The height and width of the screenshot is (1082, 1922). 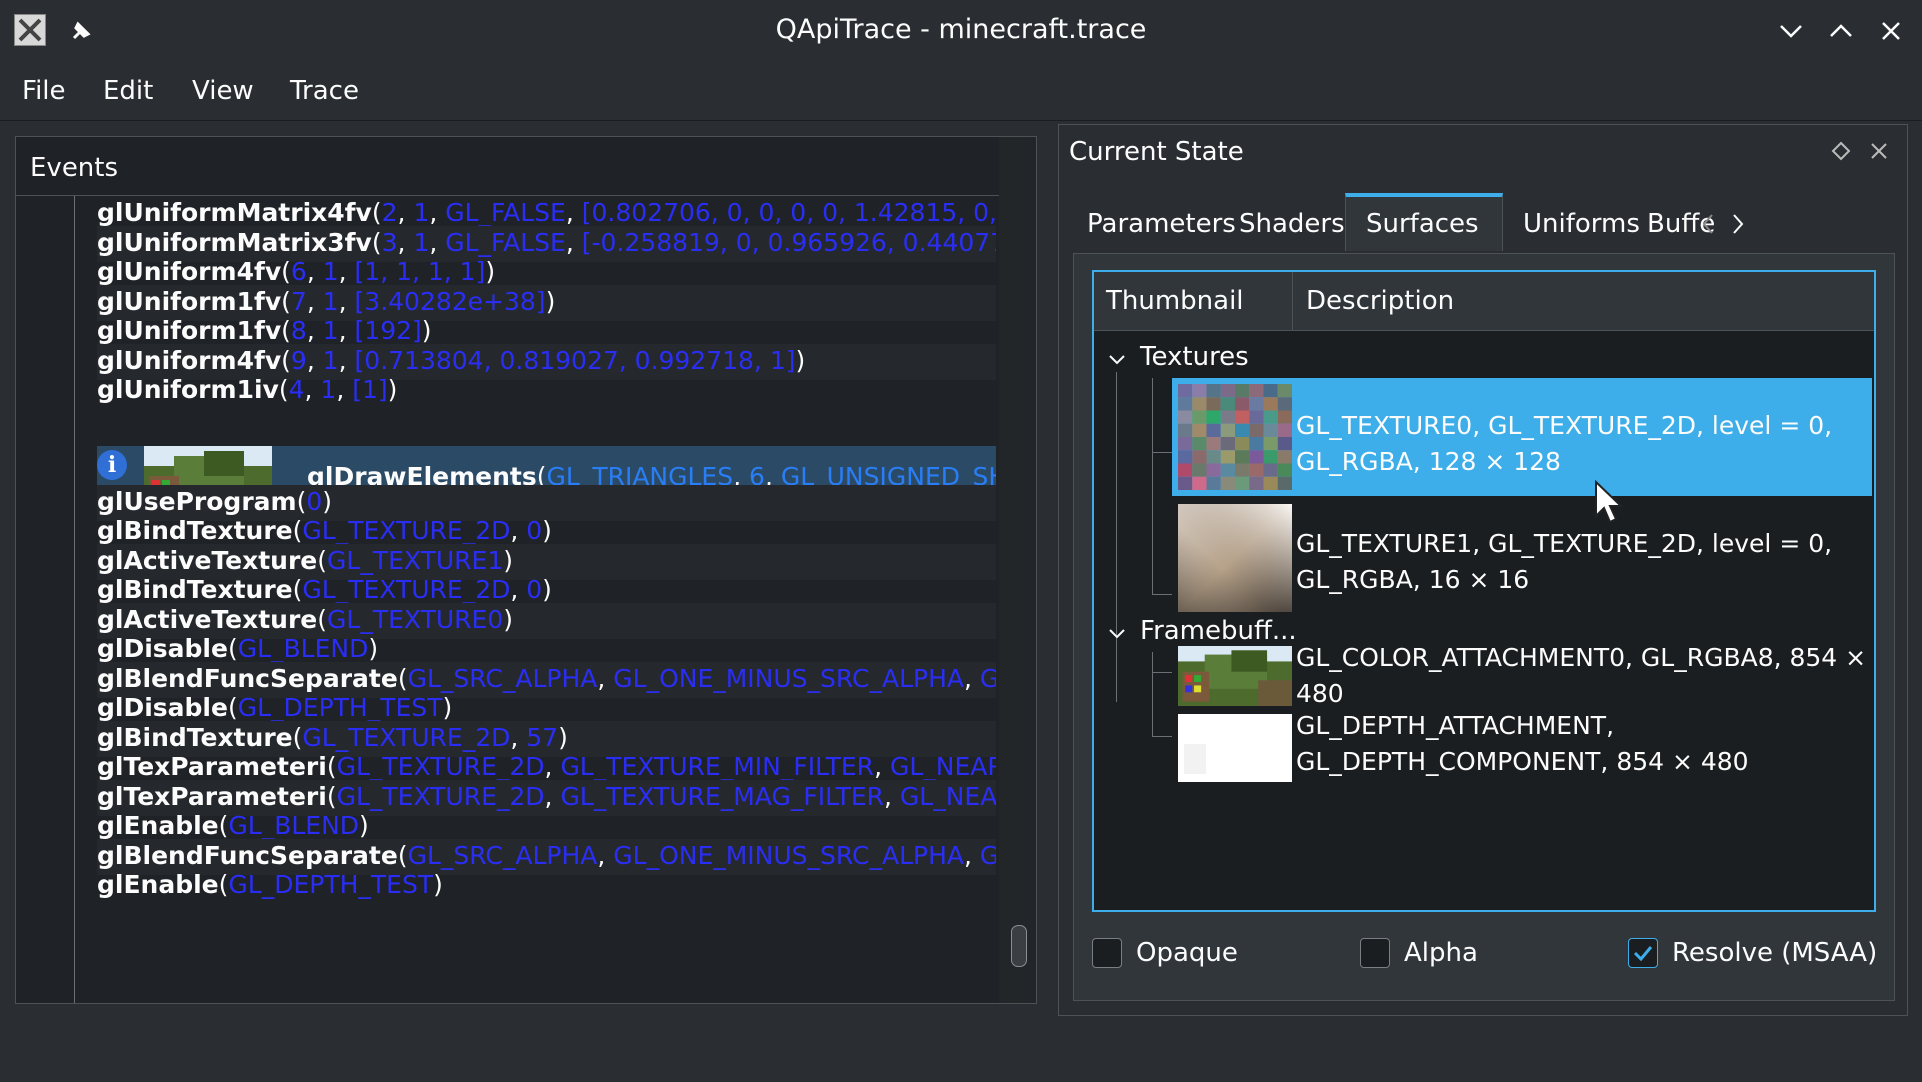 What do you see at coordinates (207, 560) in the screenshot?
I see `event-function: glActiveTexture` at bounding box center [207, 560].